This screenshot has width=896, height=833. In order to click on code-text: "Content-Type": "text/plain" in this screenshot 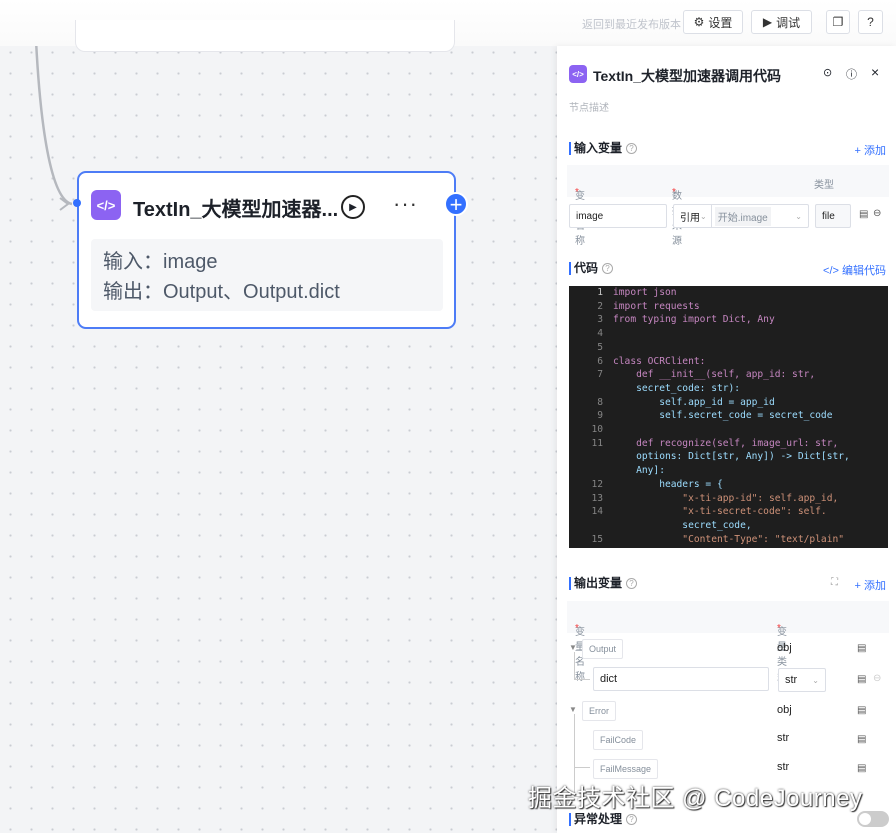, I will do `click(729, 539)`.